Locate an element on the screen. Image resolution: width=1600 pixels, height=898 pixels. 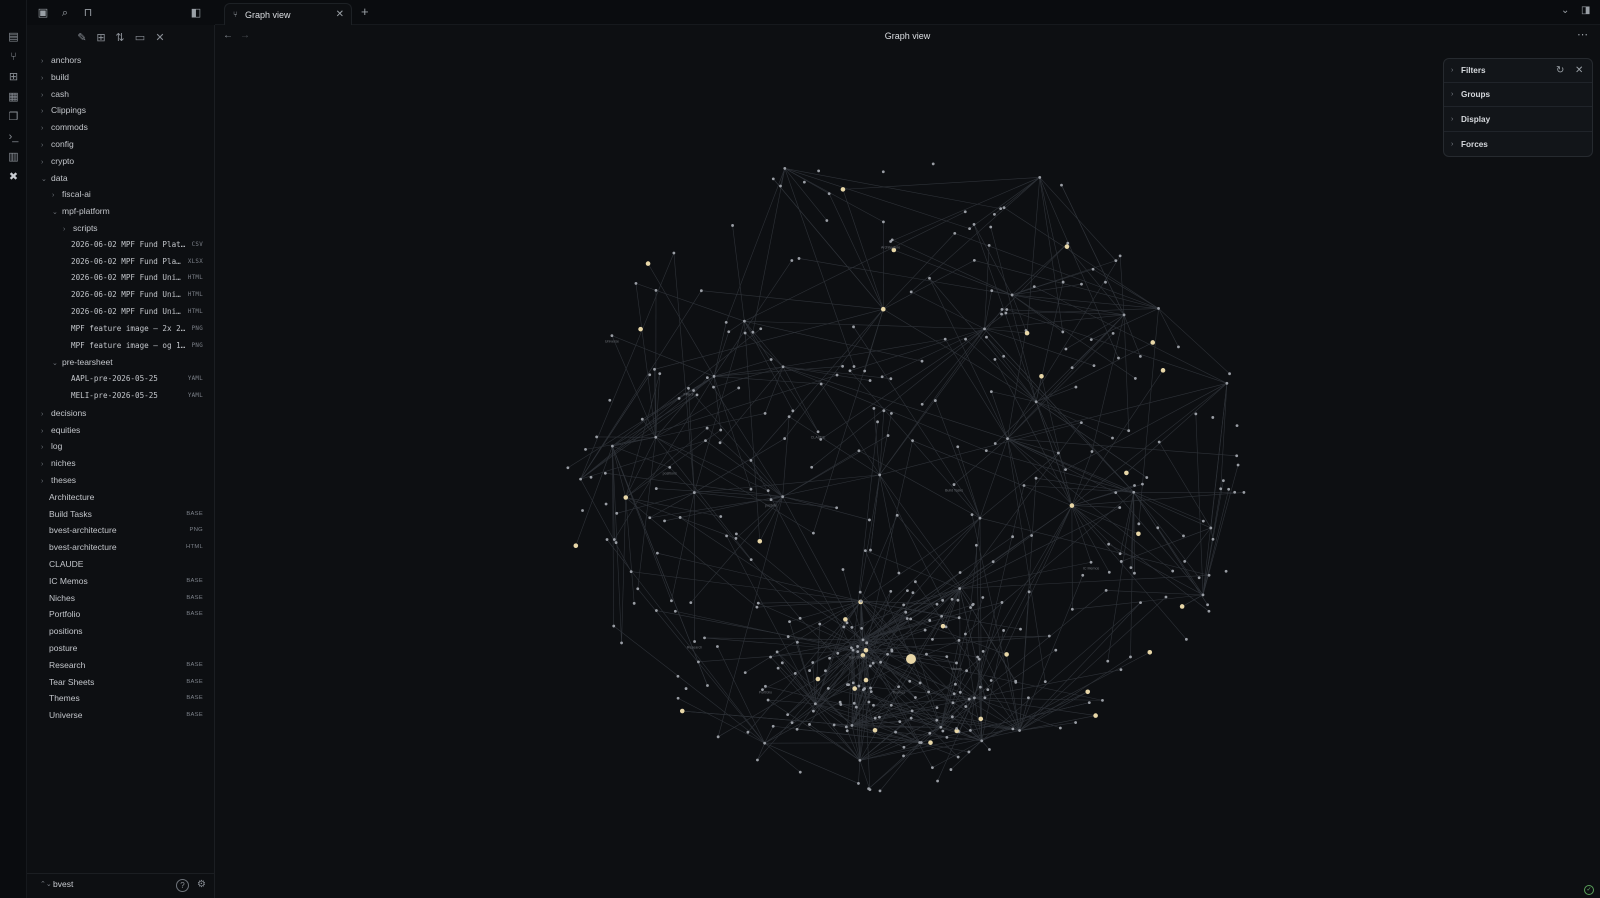
new-tab-button: + is located at coordinates (365, 11).